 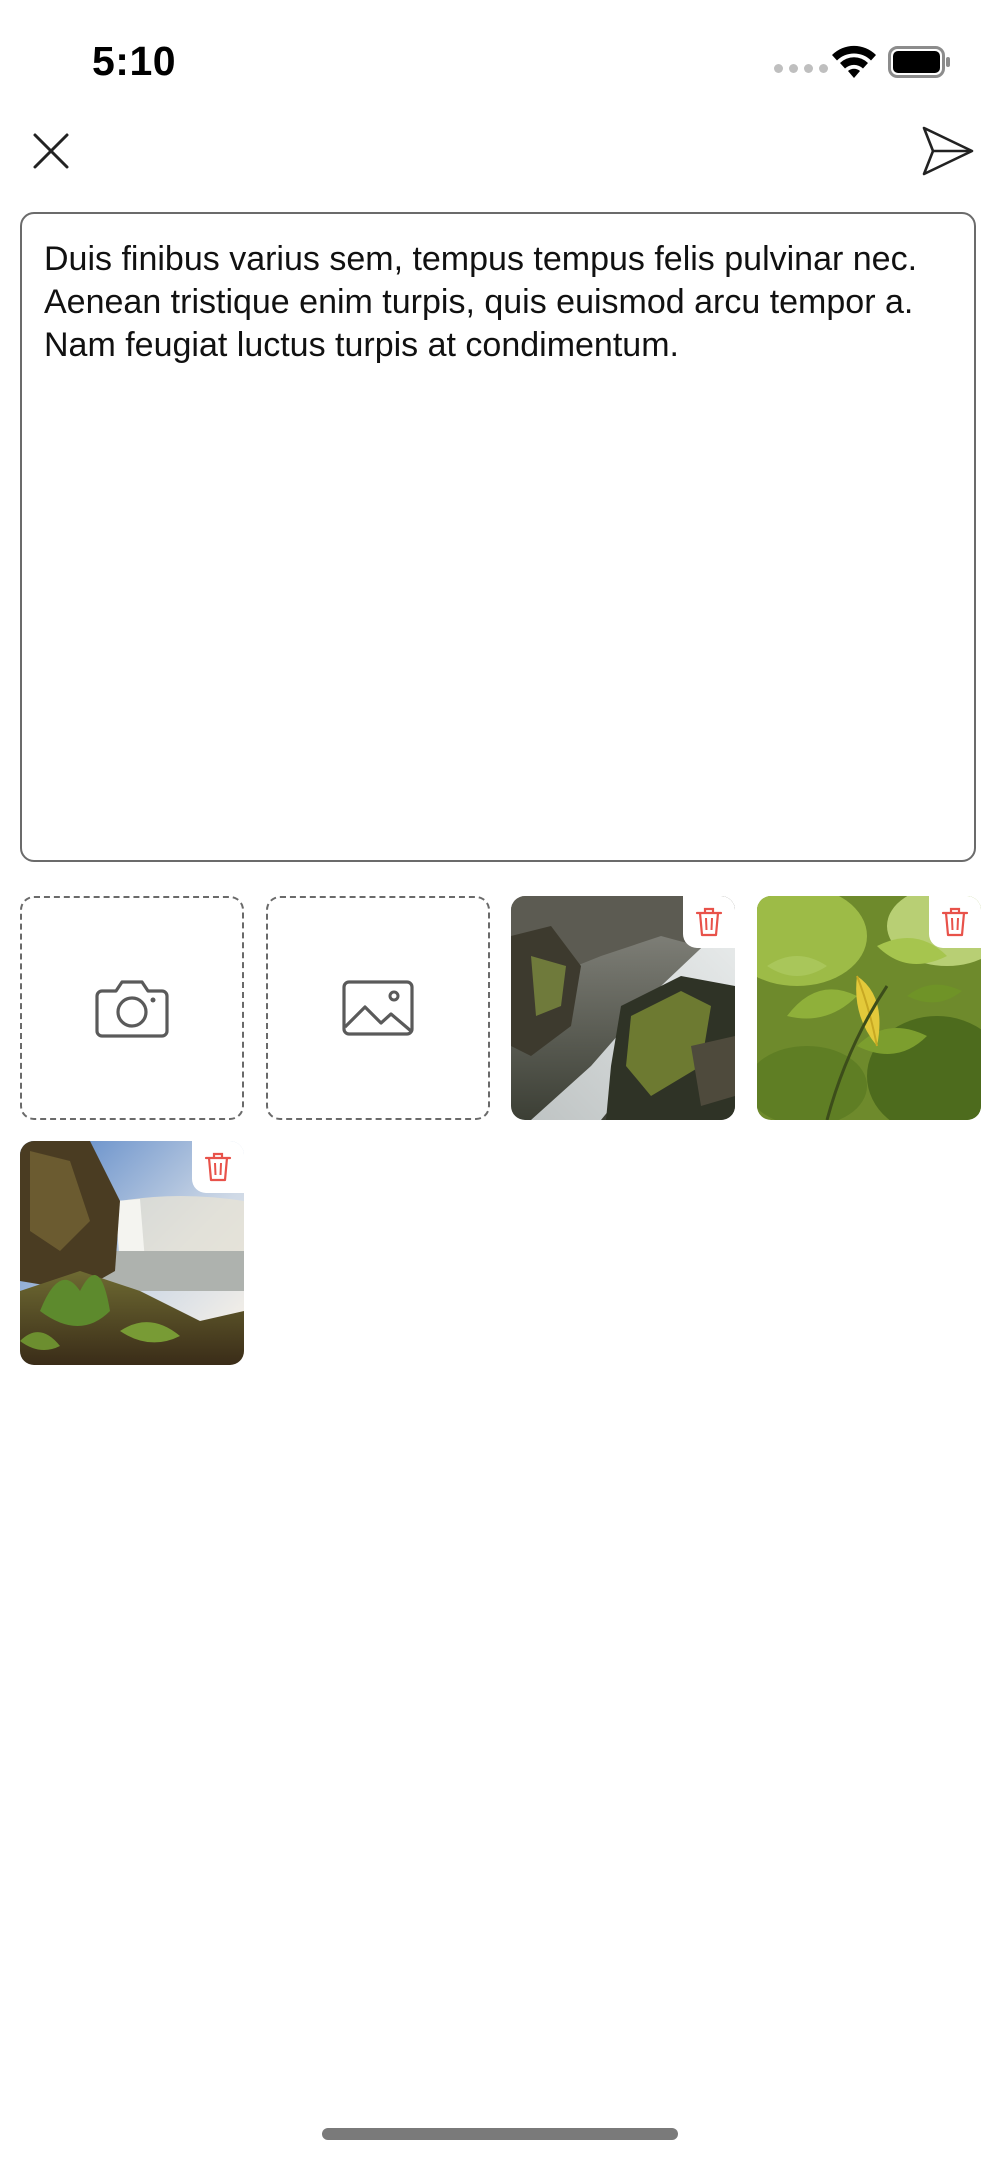 What do you see at coordinates (801, 68) in the screenshot?
I see `cellular-signal-icon` at bounding box center [801, 68].